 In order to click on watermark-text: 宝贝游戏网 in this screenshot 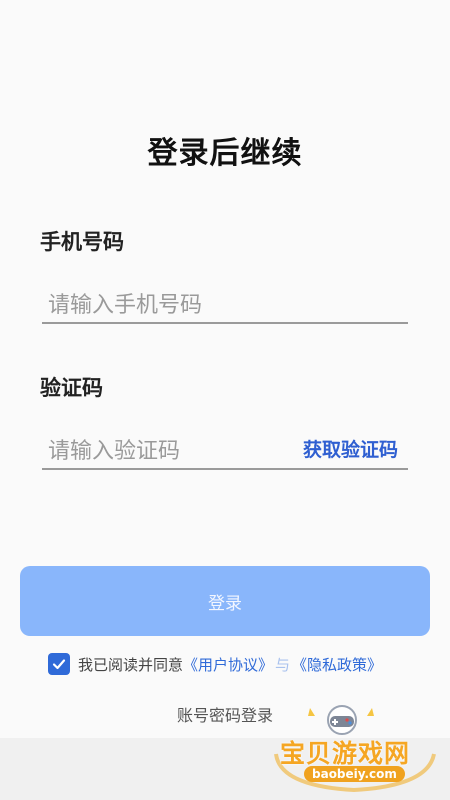, I will do `click(345, 753)`.